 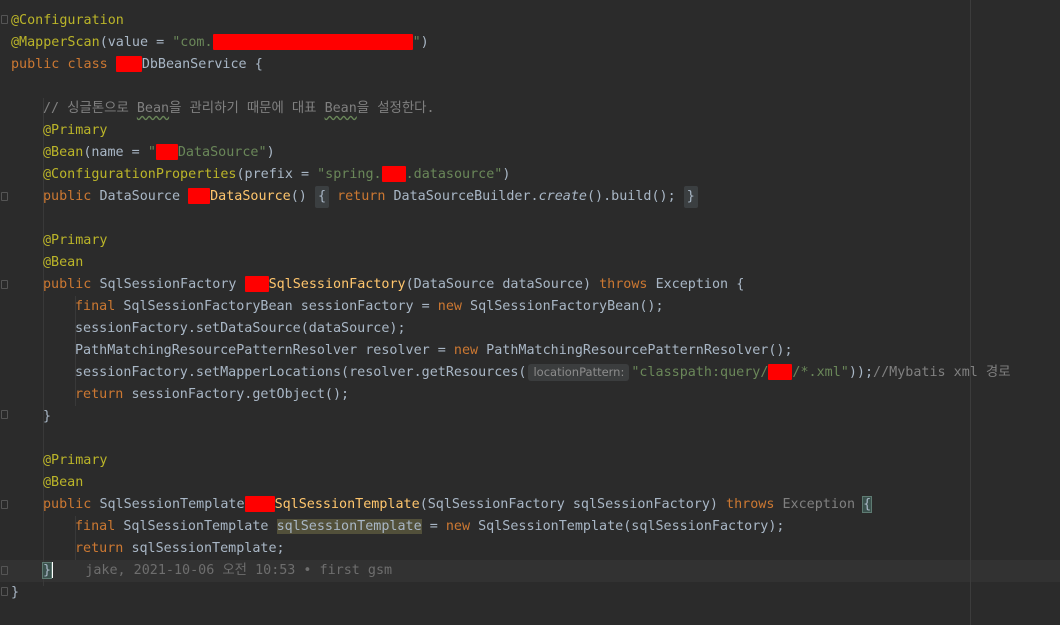 I want to click on git-blame-annotation: jake, 2021-10-06 오전 10:53 • first gsm, so click(x=239, y=570).